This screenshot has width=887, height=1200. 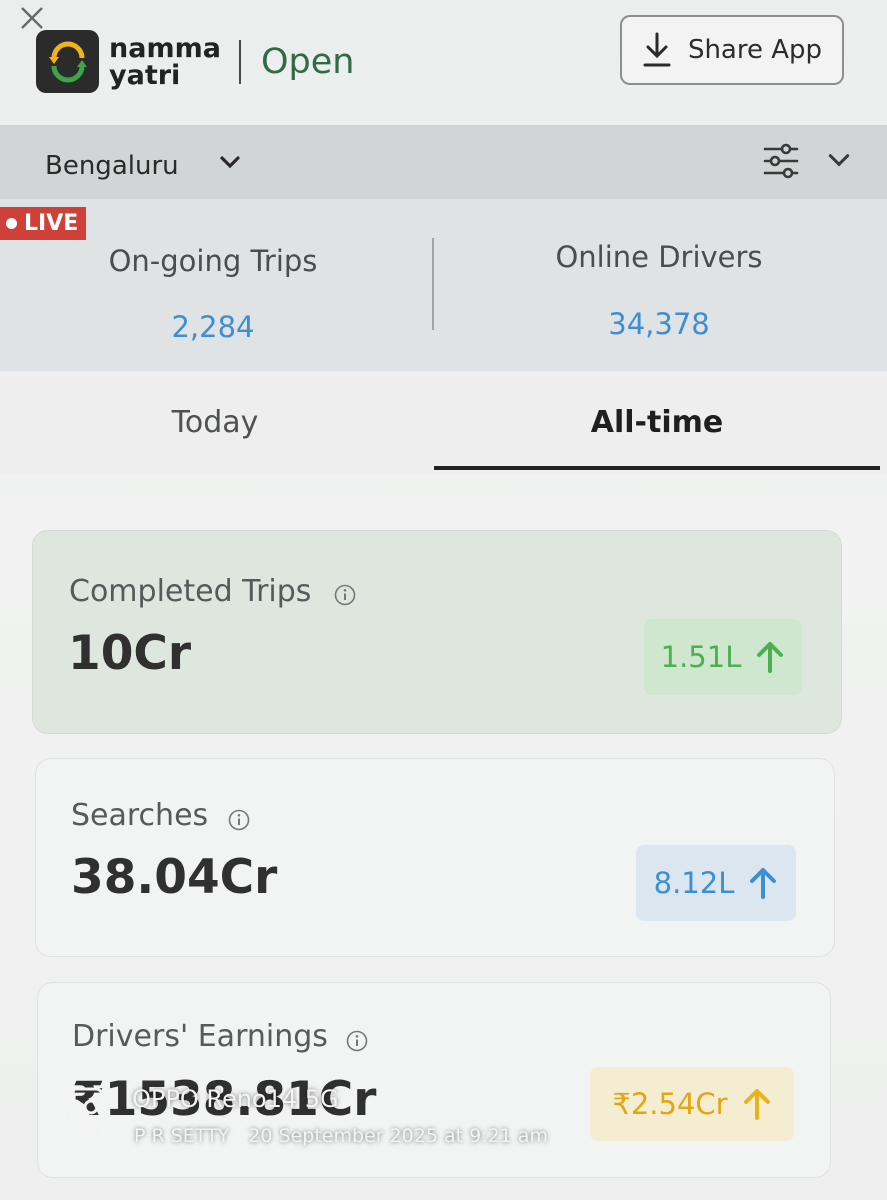 I want to click on active-tab-indicator, so click(x=657, y=468).